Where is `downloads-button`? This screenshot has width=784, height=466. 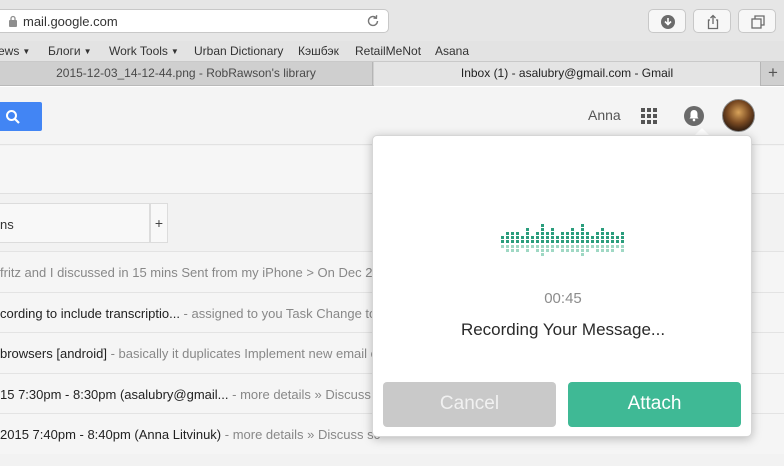
downloads-button is located at coordinates (667, 21).